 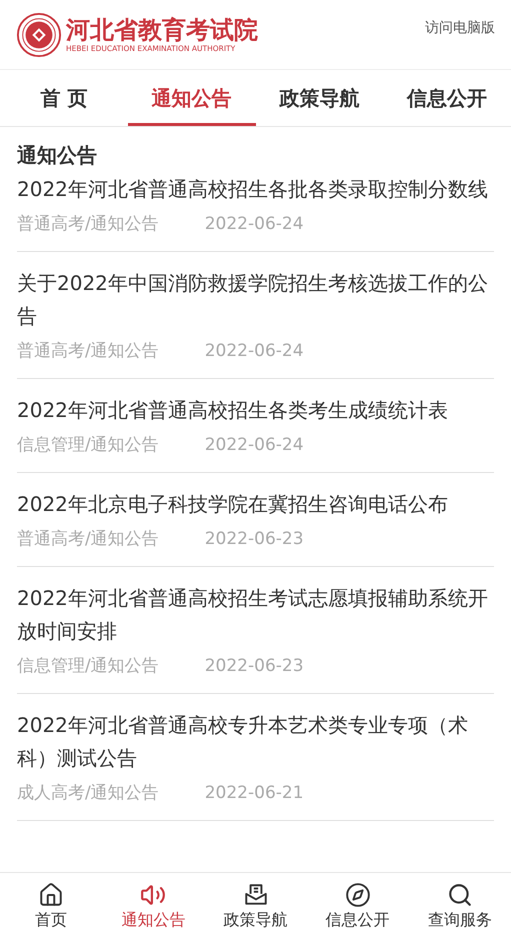 What do you see at coordinates (459, 895) in the screenshot?
I see `search-icon` at bounding box center [459, 895].